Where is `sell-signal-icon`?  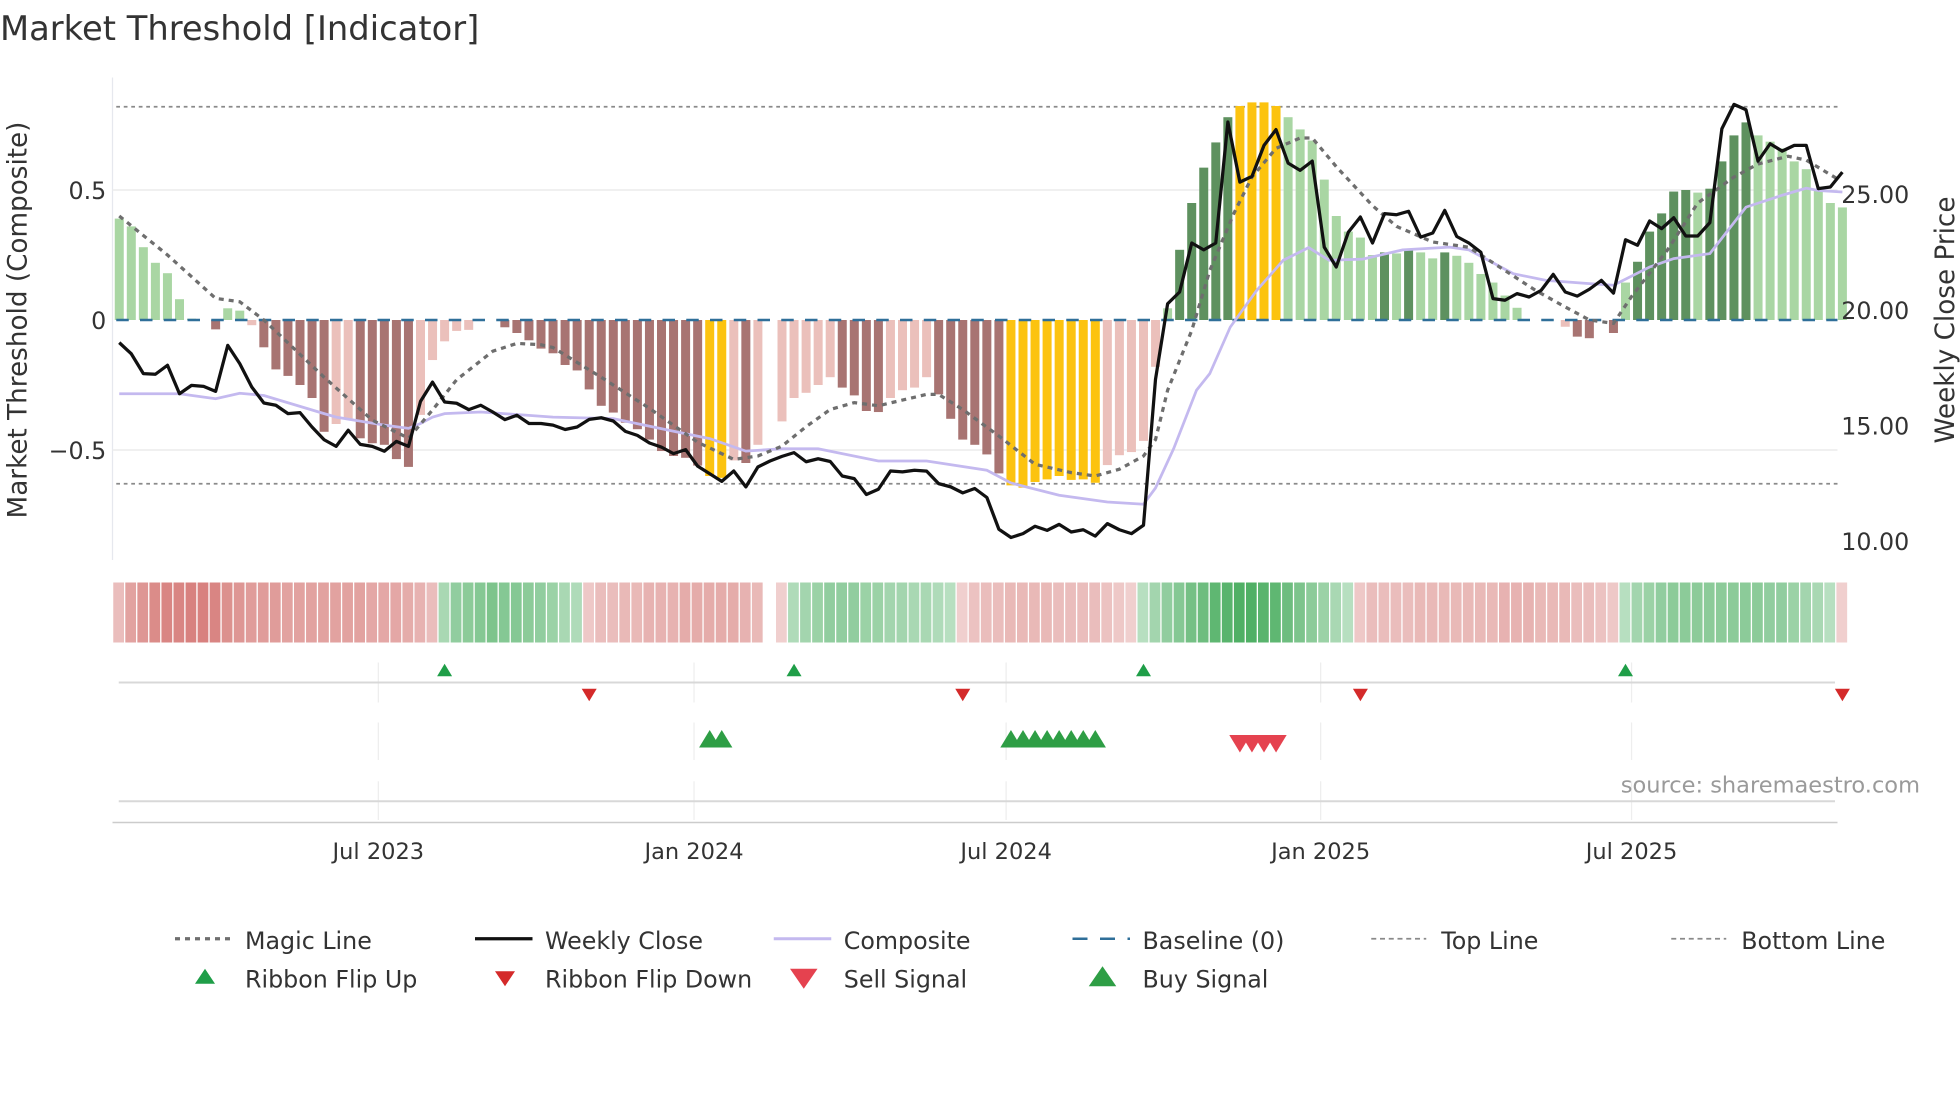
sell-signal-icon is located at coordinates (804, 978).